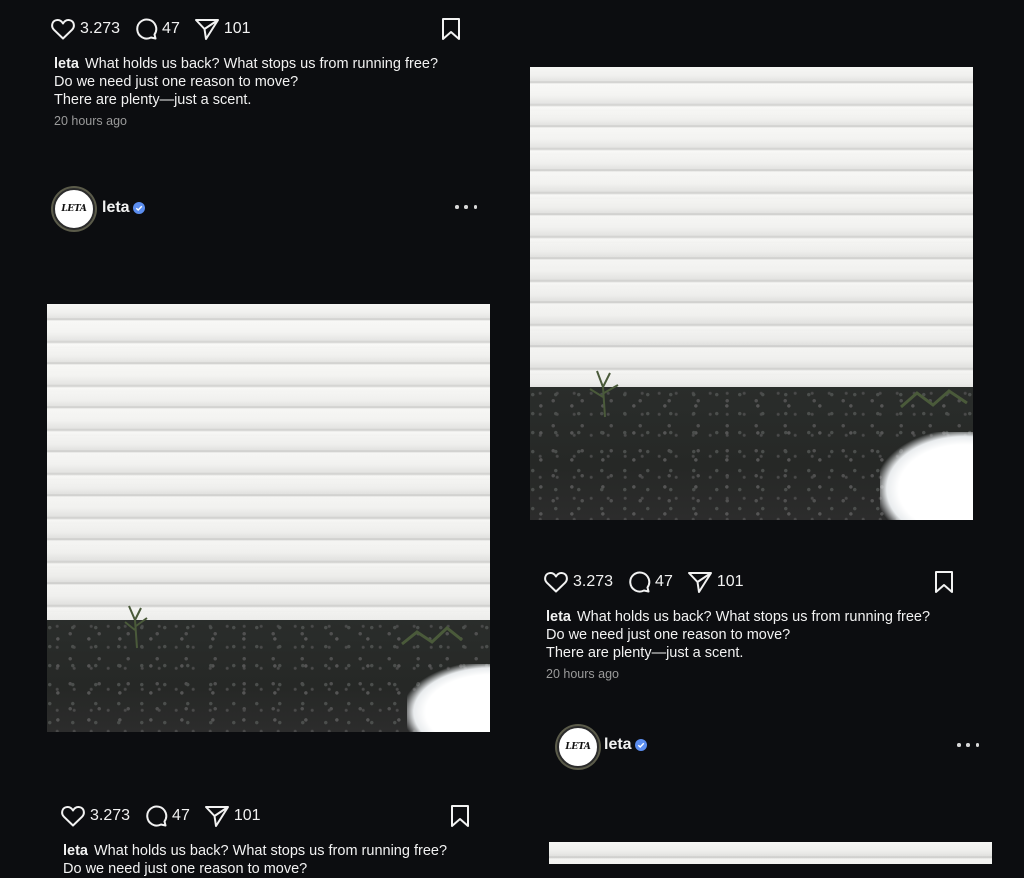  I want to click on image-siding, so click(770, 853).